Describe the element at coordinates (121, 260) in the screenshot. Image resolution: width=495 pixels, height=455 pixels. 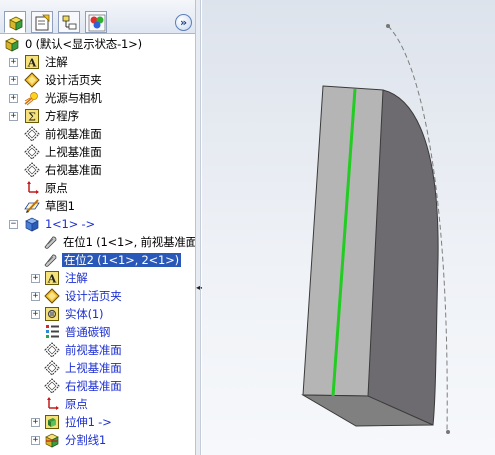
I see `tree-item-label-selected: 在位2 (1<1>, 2<1>)` at that location.